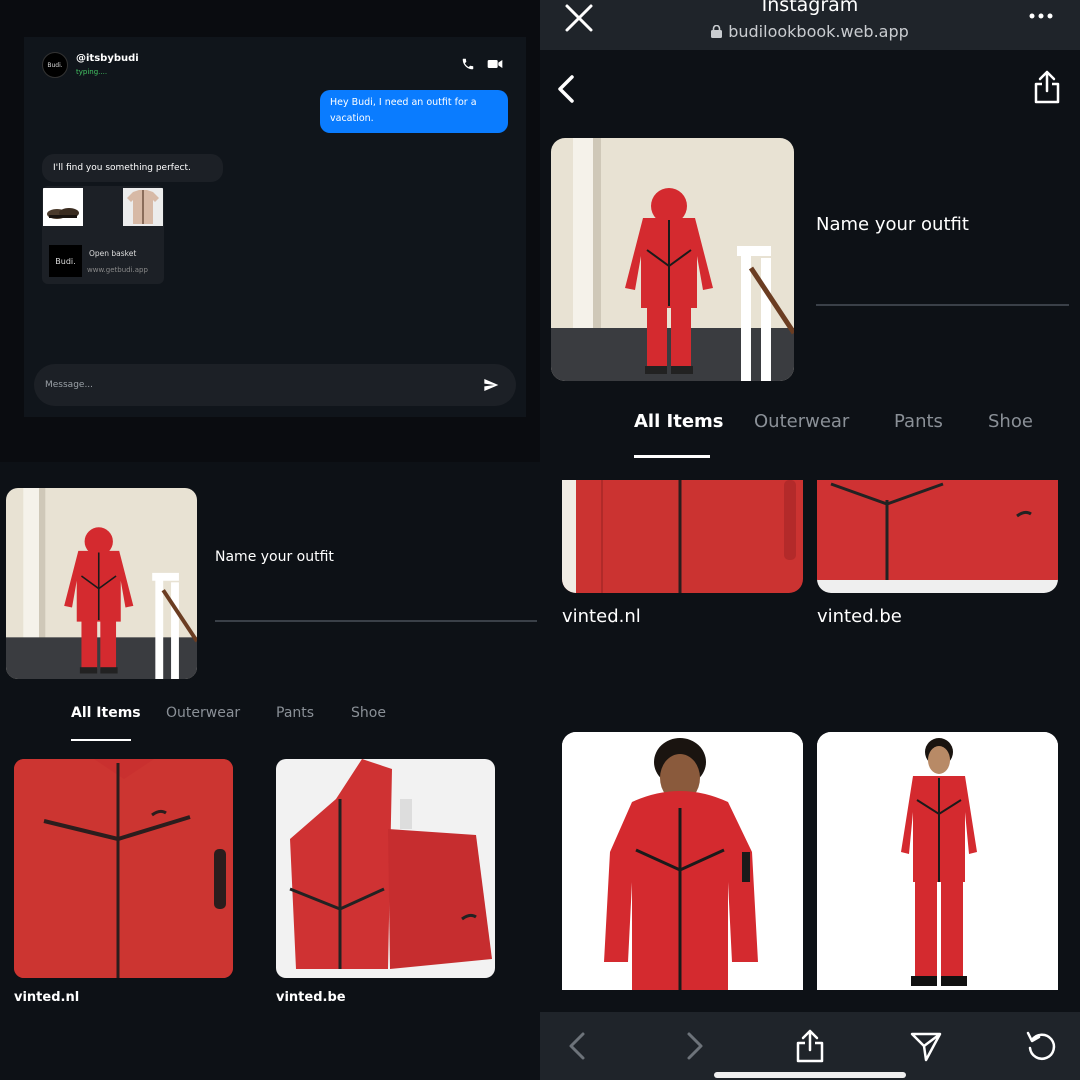 This screenshot has width=1080, height=1080. What do you see at coordinates (566, 89) in the screenshot?
I see `back-icon` at bounding box center [566, 89].